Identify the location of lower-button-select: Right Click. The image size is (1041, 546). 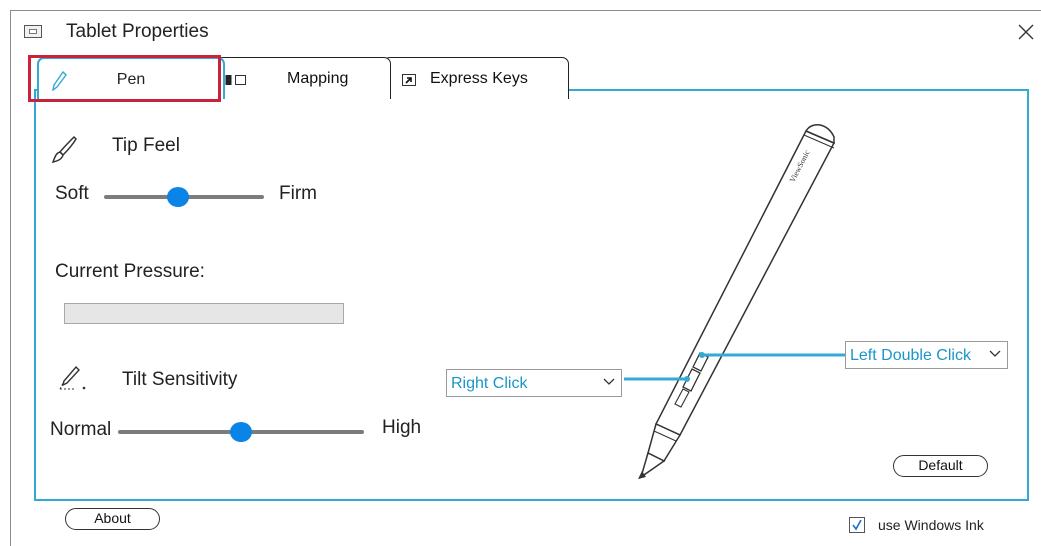
(534, 383).